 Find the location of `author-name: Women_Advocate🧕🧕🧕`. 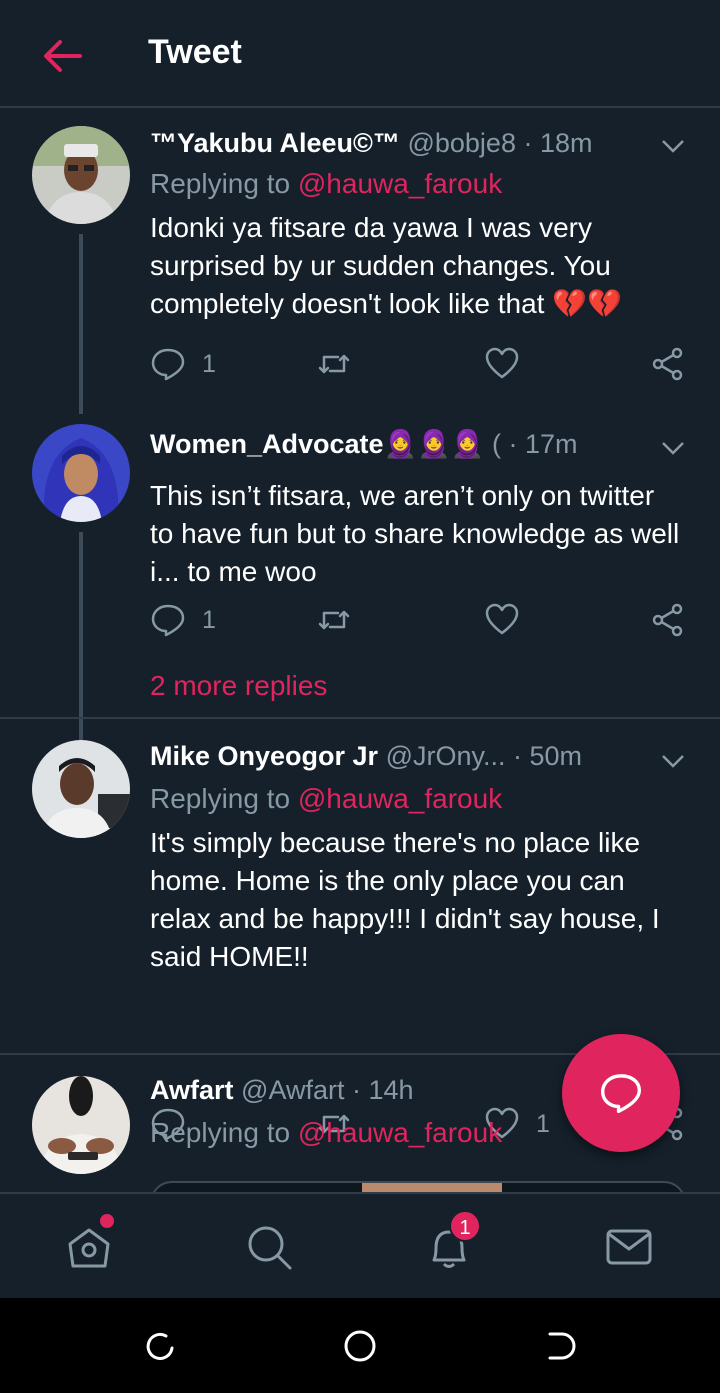

author-name: Women_Advocate🧕🧕🧕 is located at coordinates (317, 444).